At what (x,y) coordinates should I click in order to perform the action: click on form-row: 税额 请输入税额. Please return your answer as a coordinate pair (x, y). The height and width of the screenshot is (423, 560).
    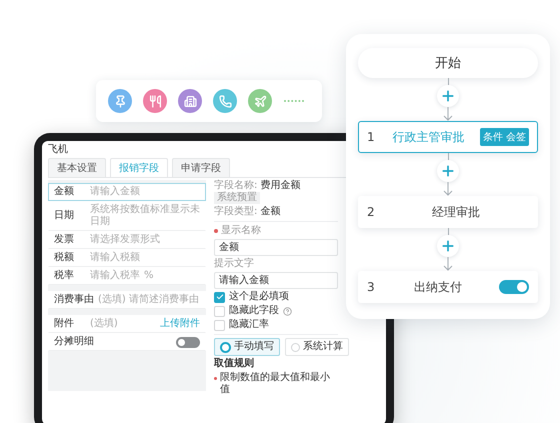
    Looking at the image, I should click on (127, 258).